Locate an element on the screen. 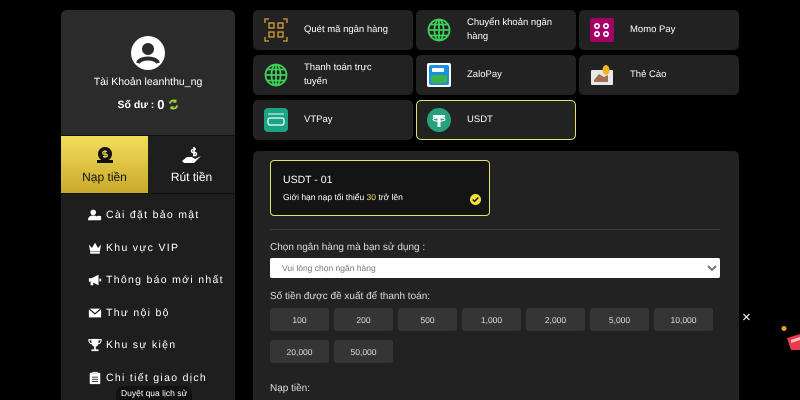 The width and height of the screenshot is (800, 400). bank-label: Chọn ngân hàng mà bạn sử dụng : is located at coordinates (348, 247).